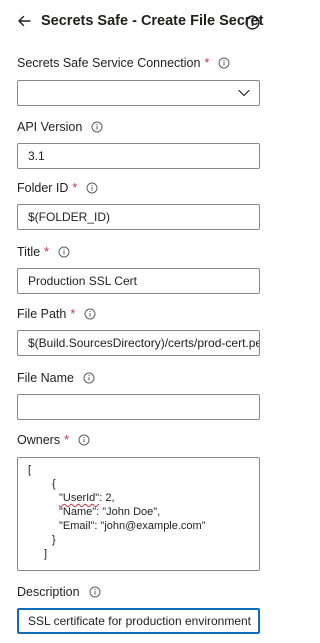  I want to click on api-version-label-text: API Version, so click(50, 127).